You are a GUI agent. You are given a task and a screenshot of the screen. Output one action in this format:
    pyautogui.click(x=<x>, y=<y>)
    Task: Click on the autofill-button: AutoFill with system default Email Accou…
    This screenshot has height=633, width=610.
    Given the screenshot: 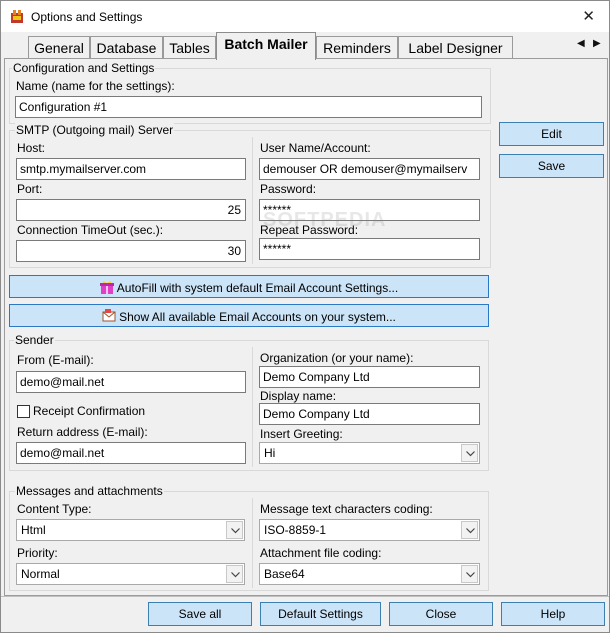 What is the action you would take?
    pyautogui.click(x=249, y=286)
    